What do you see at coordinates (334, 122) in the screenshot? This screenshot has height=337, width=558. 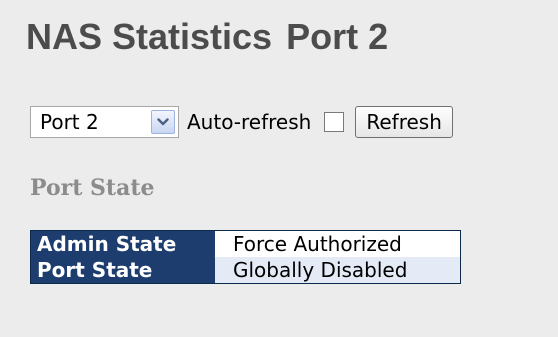 I see `auto-refresh-checkbox` at bounding box center [334, 122].